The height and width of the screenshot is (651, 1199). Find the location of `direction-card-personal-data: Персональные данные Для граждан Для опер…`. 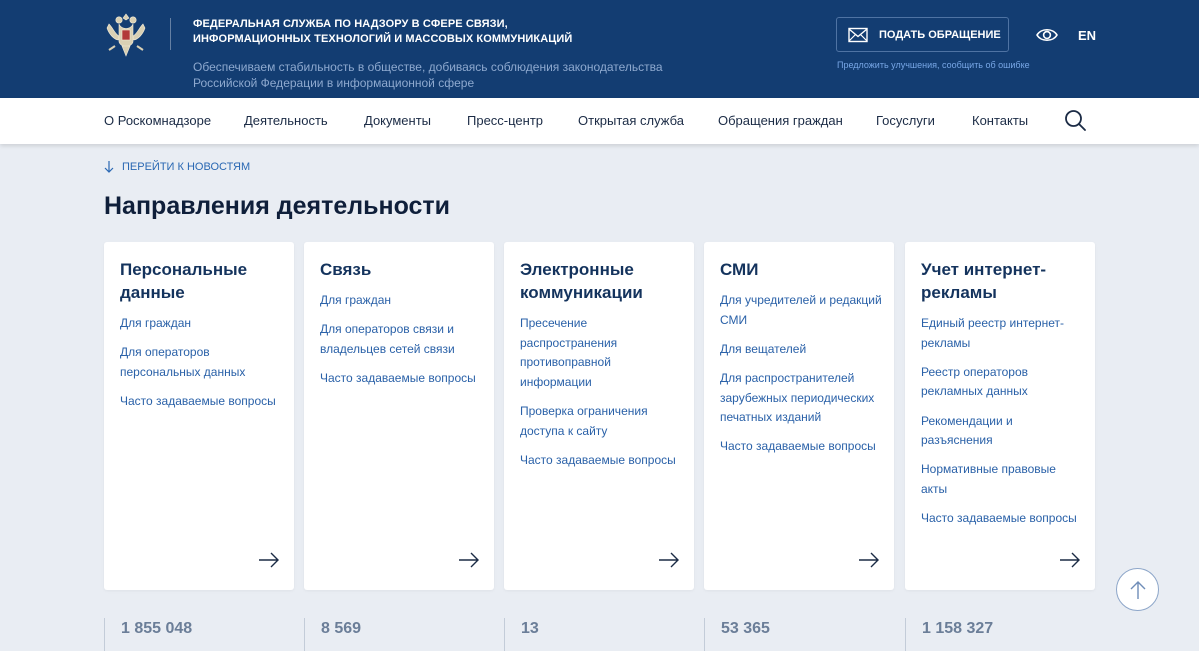

direction-card-personal-data: Персональные данные Для граждан Для опер… is located at coordinates (199, 416).